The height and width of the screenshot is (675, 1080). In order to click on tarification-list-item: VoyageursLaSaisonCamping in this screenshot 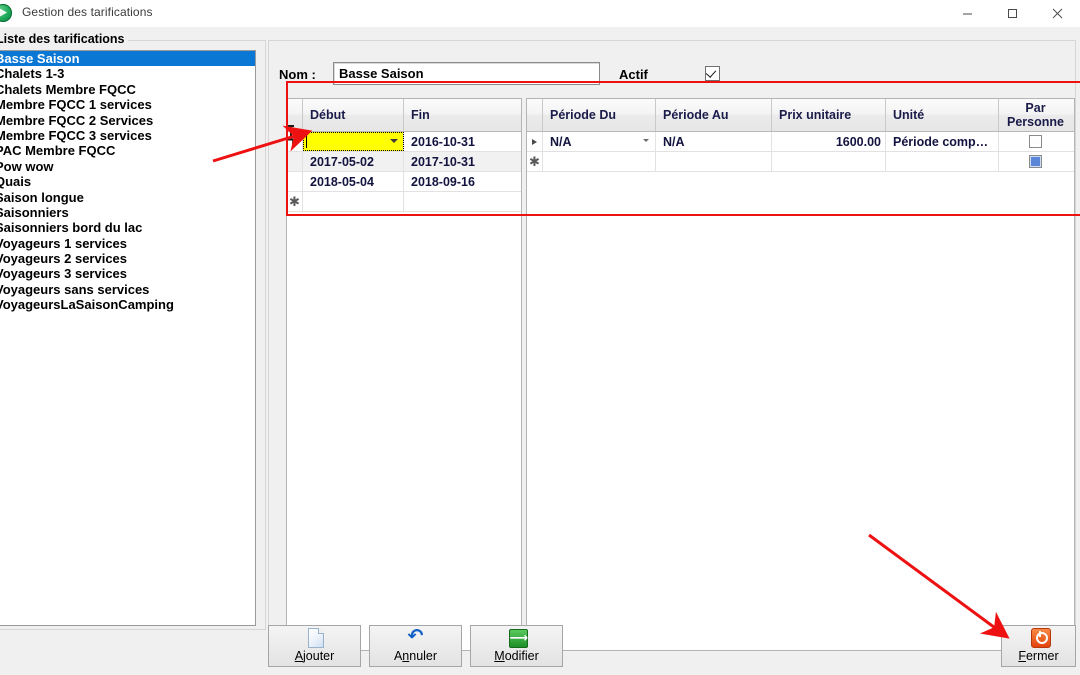, I will do `click(127, 304)`.